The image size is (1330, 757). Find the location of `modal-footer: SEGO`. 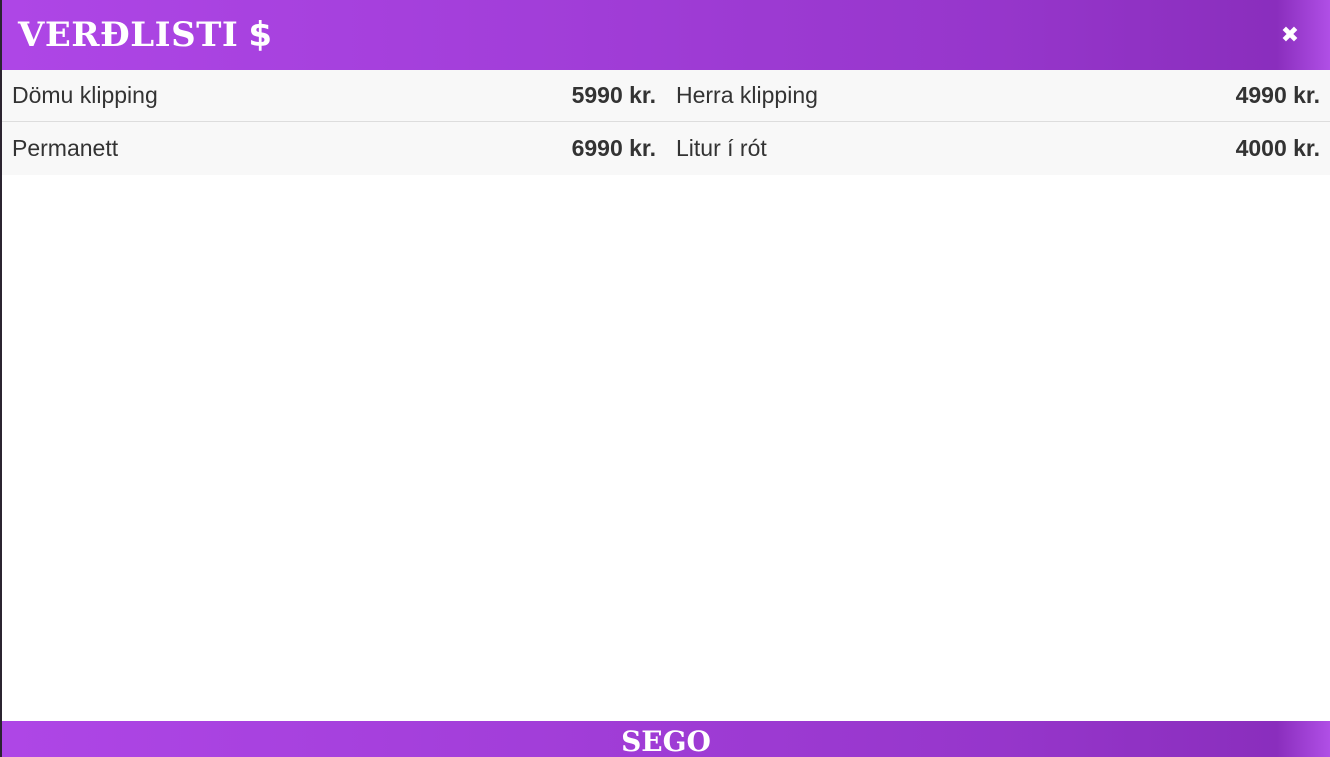

modal-footer: SEGO is located at coordinates (666, 739).